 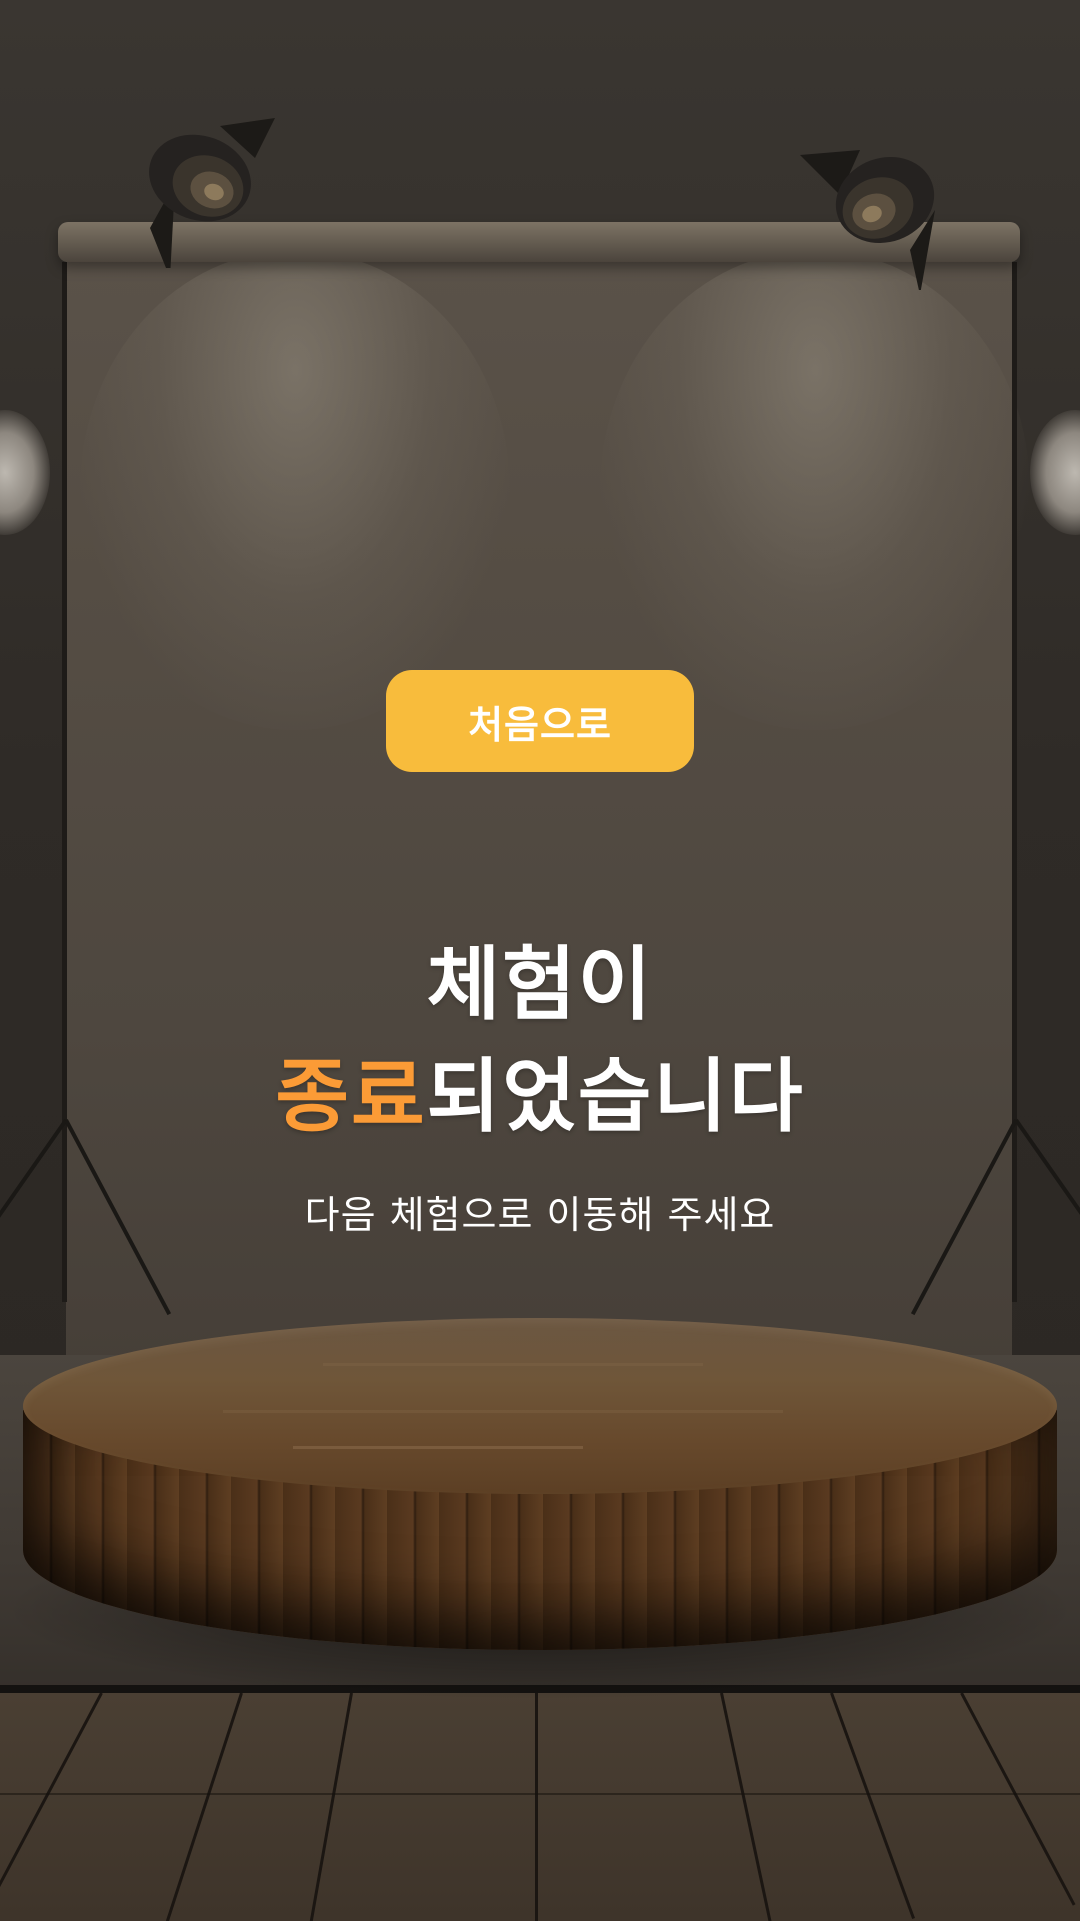 What do you see at coordinates (540, 1406) in the screenshot?
I see `wooden-podium` at bounding box center [540, 1406].